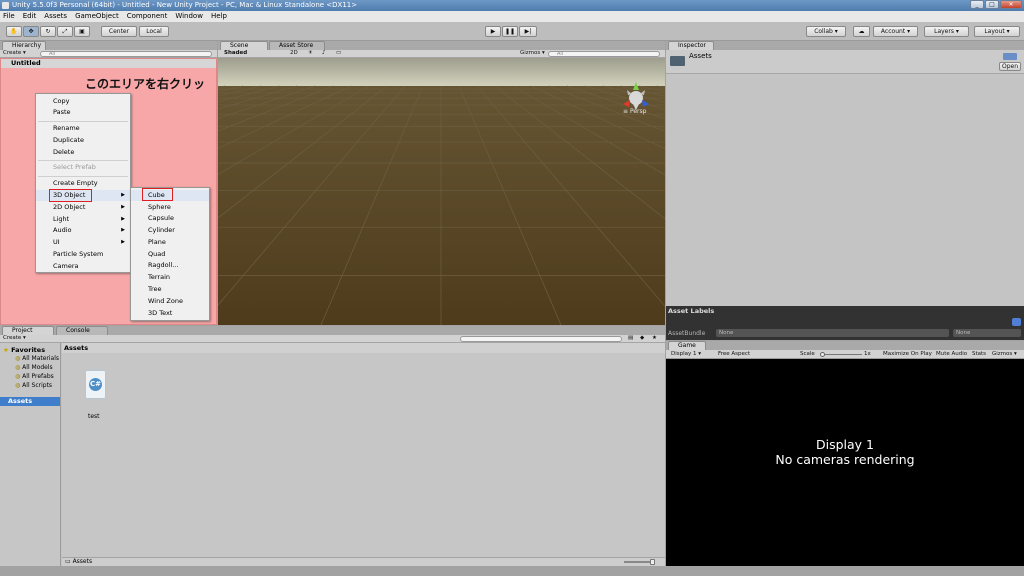  I want to click on hierarchy-search-input: All, so click(126, 54).